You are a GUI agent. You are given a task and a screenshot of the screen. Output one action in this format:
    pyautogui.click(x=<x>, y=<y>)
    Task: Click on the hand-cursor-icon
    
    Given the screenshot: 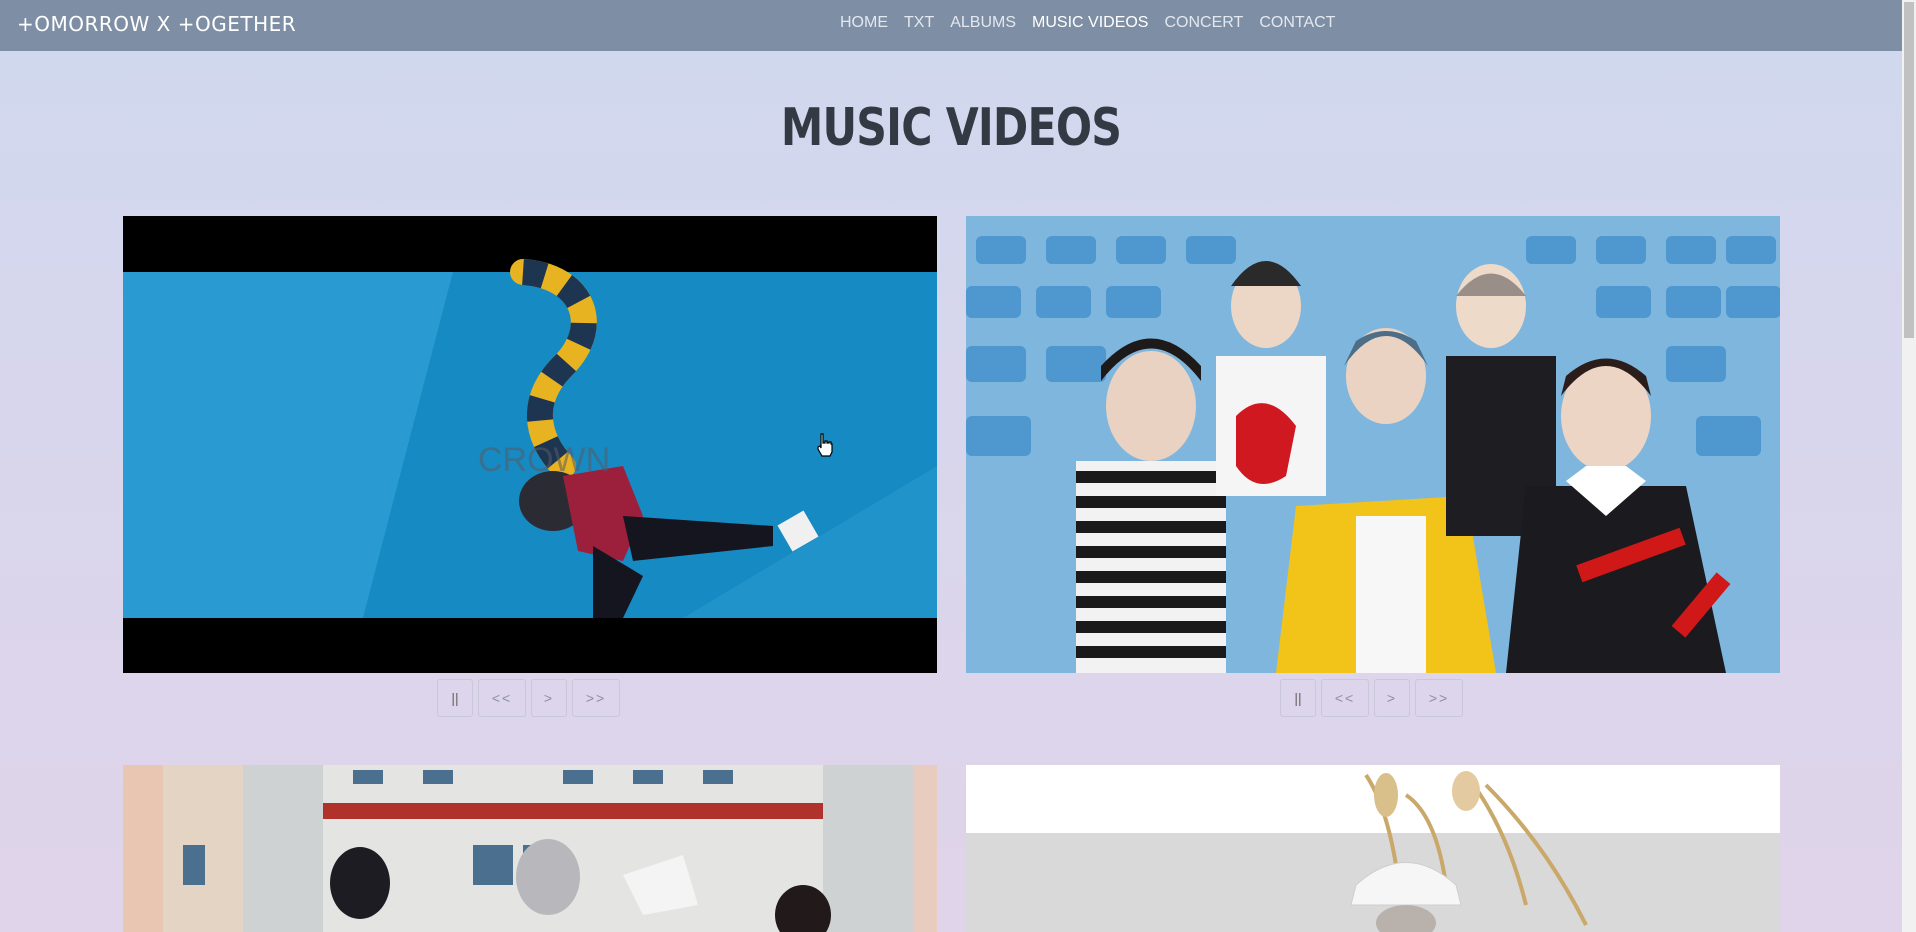 What is the action you would take?
    pyautogui.click(x=825, y=445)
    